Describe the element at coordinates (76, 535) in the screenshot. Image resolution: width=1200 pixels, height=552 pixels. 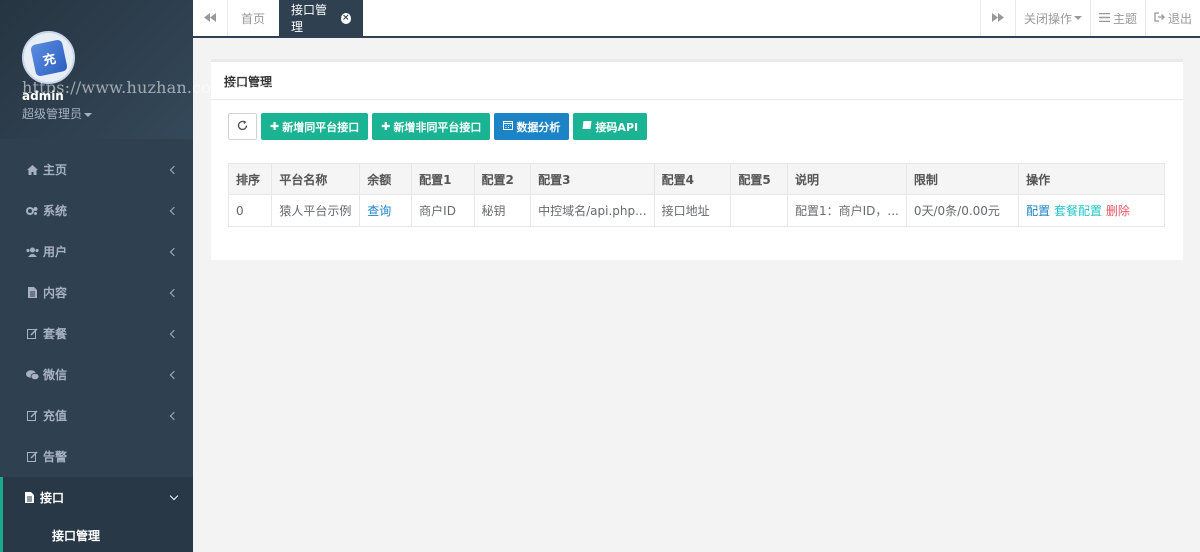
I see `sidebar-subitem-label: 接口管理` at that location.